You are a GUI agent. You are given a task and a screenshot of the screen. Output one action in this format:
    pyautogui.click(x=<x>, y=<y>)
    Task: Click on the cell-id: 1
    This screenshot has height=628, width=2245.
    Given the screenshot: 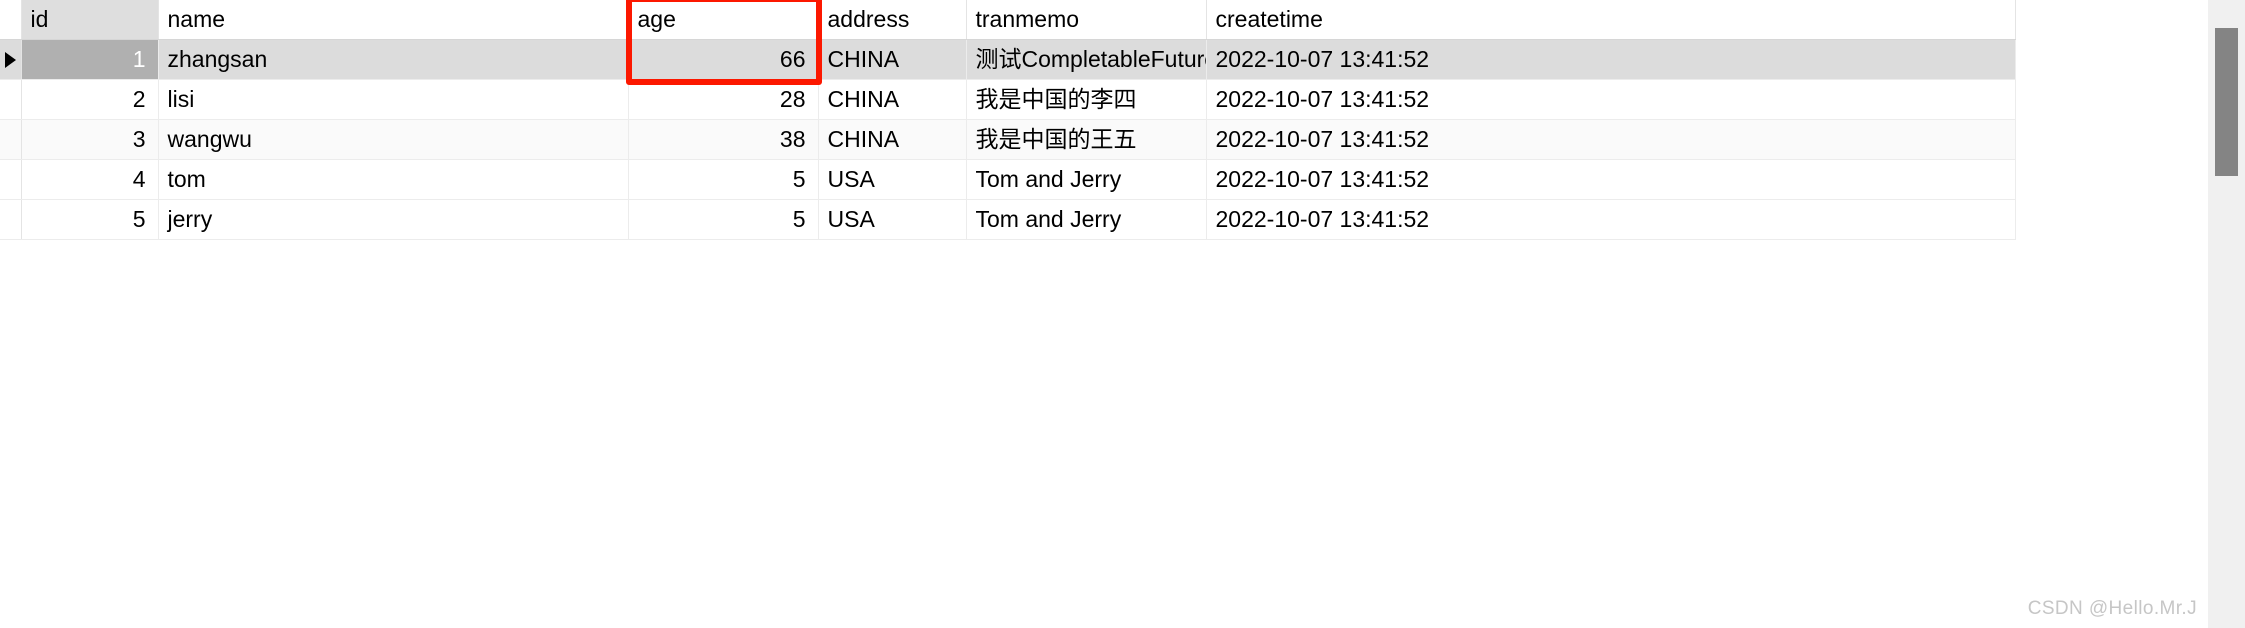 What is the action you would take?
    pyautogui.click(x=90, y=59)
    